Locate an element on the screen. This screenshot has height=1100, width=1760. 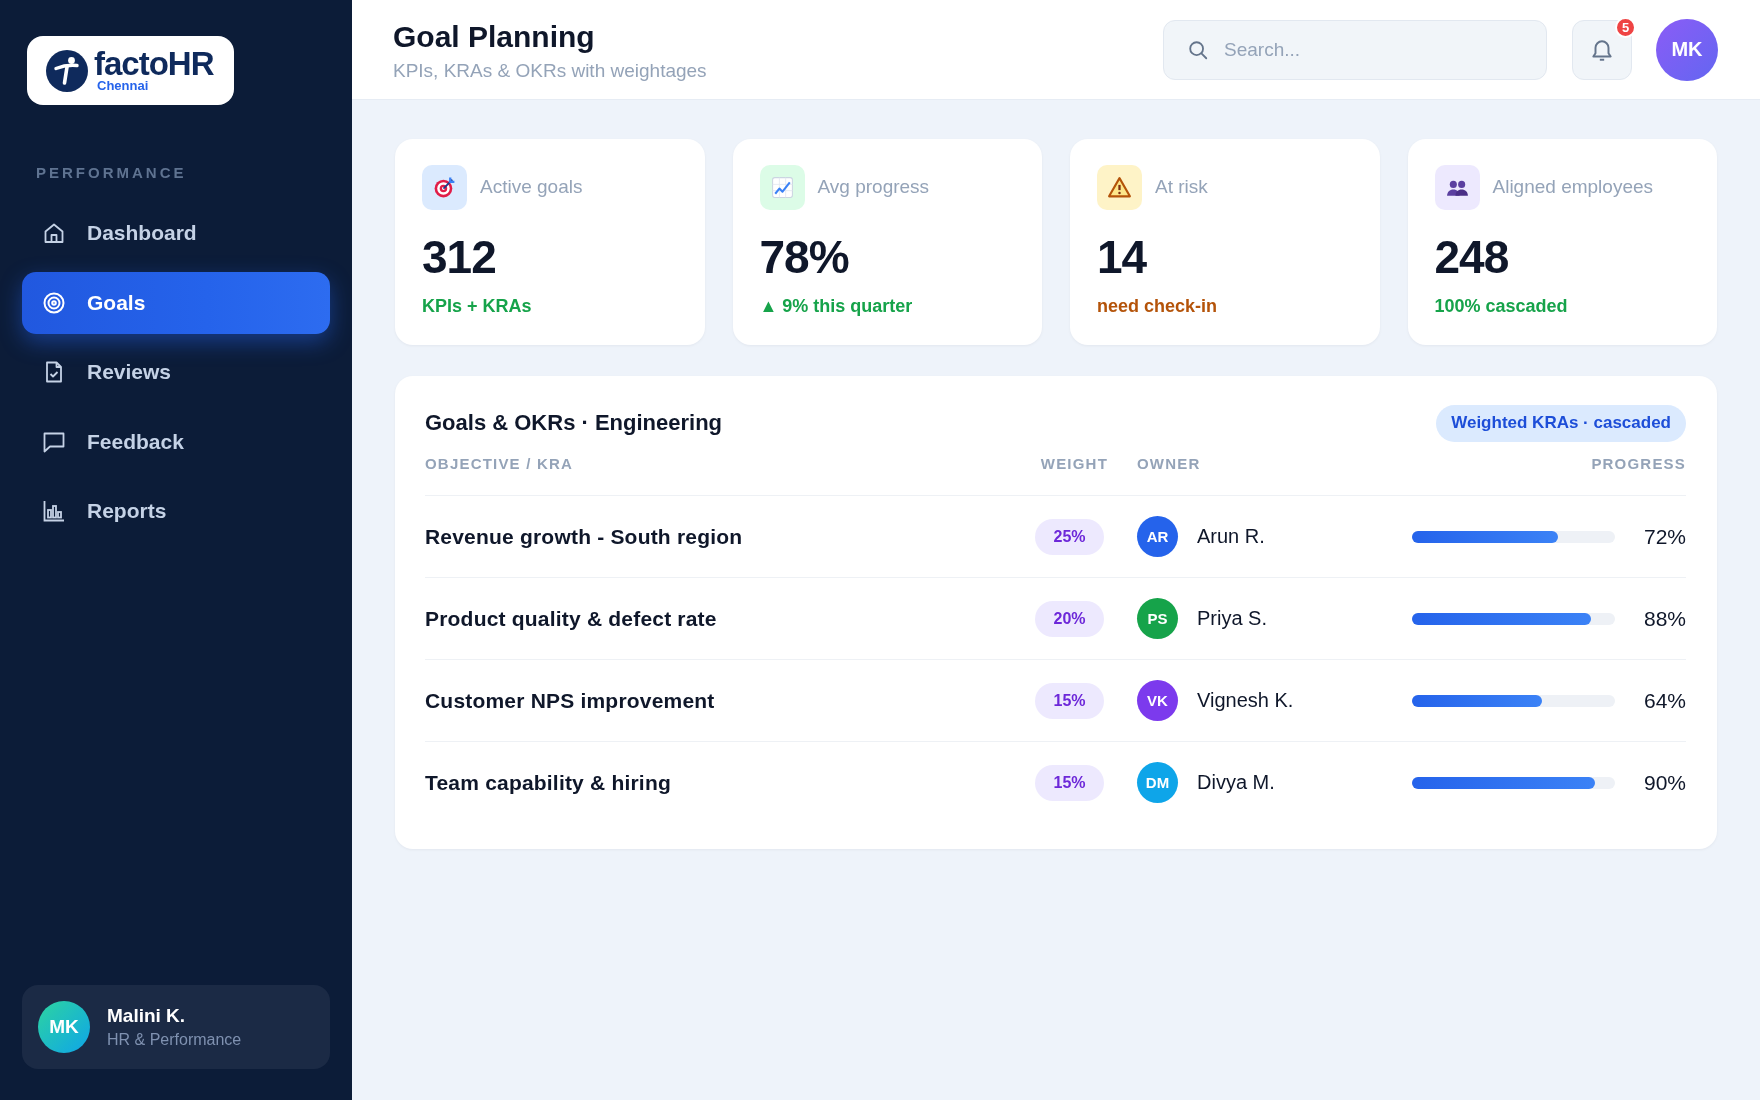
progress-percent: 64% is located at coordinates (1664, 700).